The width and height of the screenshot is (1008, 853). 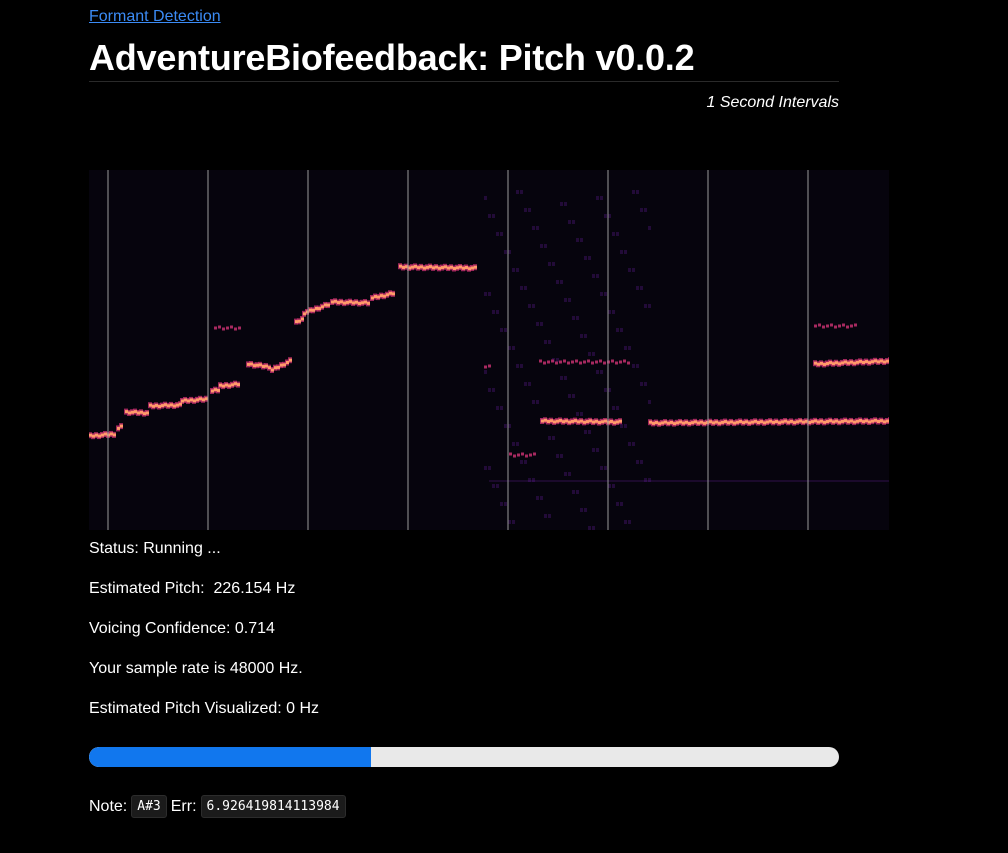 I want to click on note-row: Note: A#3 Err: 6.926419814113984, so click(x=217, y=806).